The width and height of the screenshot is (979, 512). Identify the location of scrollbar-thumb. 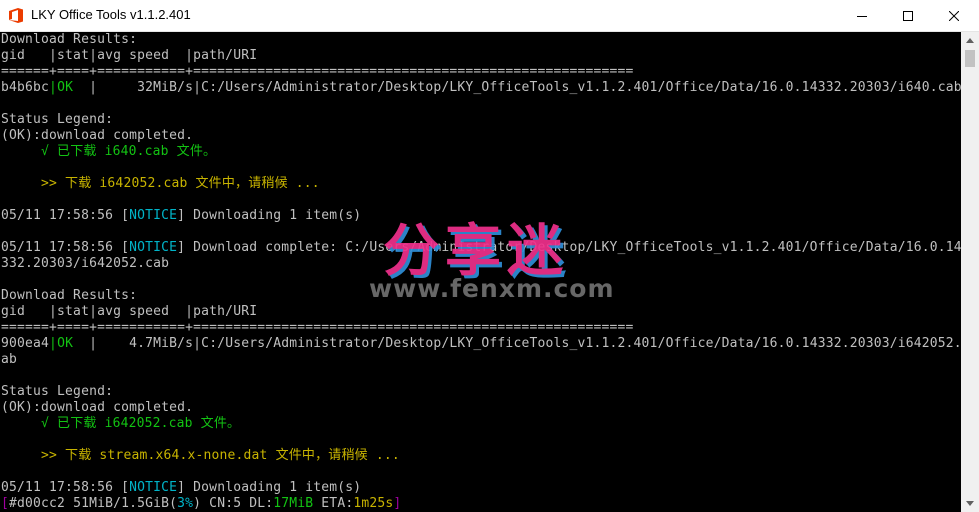
(970, 58).